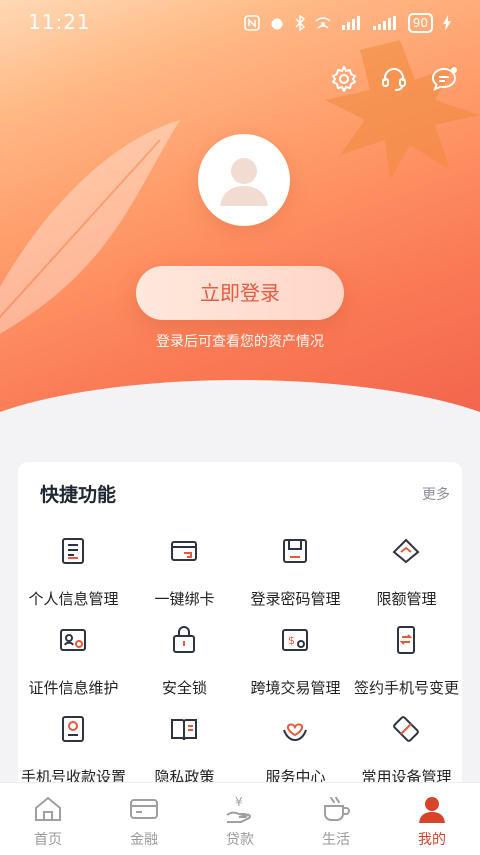 The image size is (480, 855). I want to click on message-chat-icon, so click(444, 79).